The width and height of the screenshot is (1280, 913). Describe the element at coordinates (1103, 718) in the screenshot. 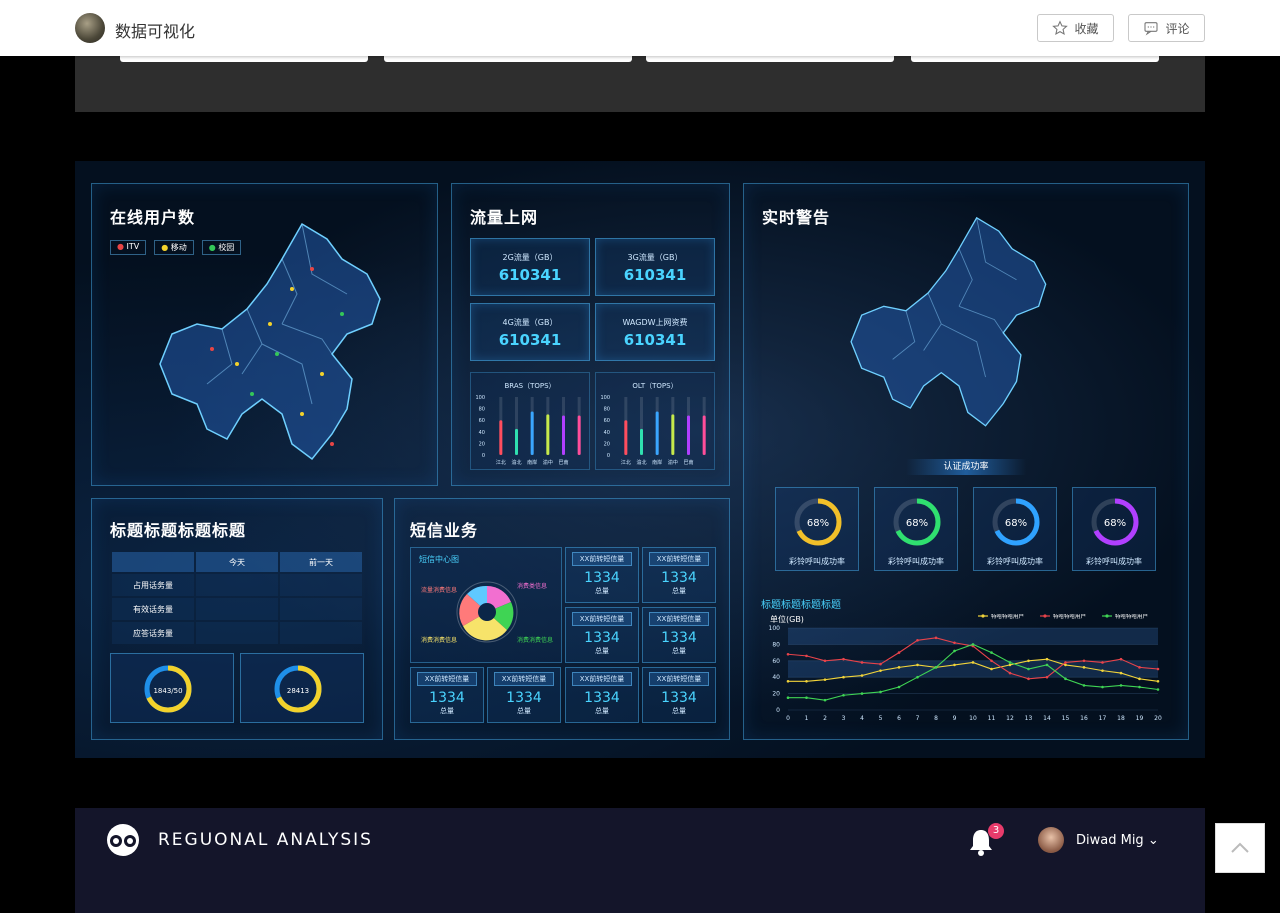

I see `line-xtick: 17` at that location.